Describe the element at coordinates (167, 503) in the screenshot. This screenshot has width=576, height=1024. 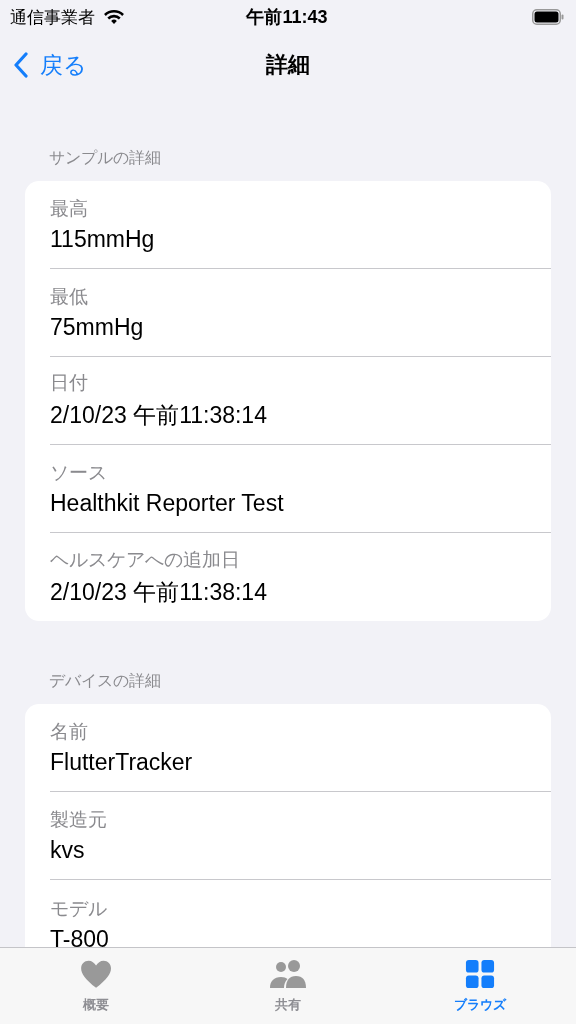
I see `field-value: Healthkit Reporter Test` at that location.